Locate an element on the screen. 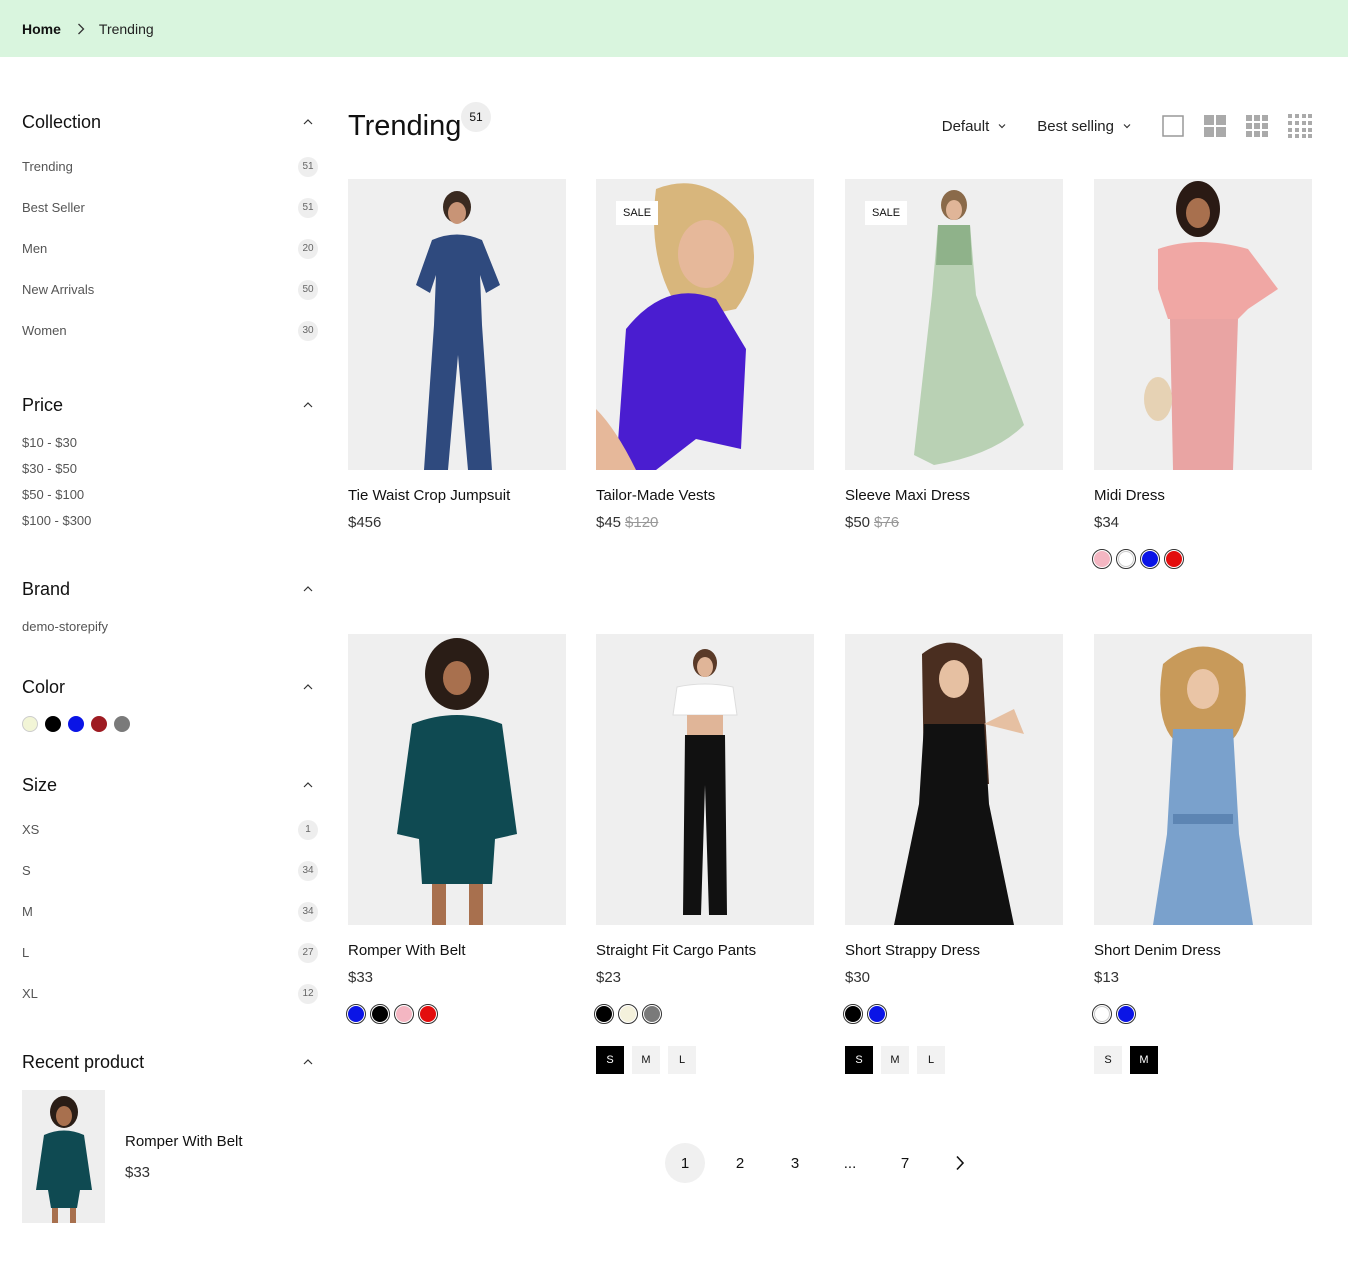 The height and width of the screenshot is (1265, 1348). price-range-option: $30 - $50 is located at coordinates (170, 468).